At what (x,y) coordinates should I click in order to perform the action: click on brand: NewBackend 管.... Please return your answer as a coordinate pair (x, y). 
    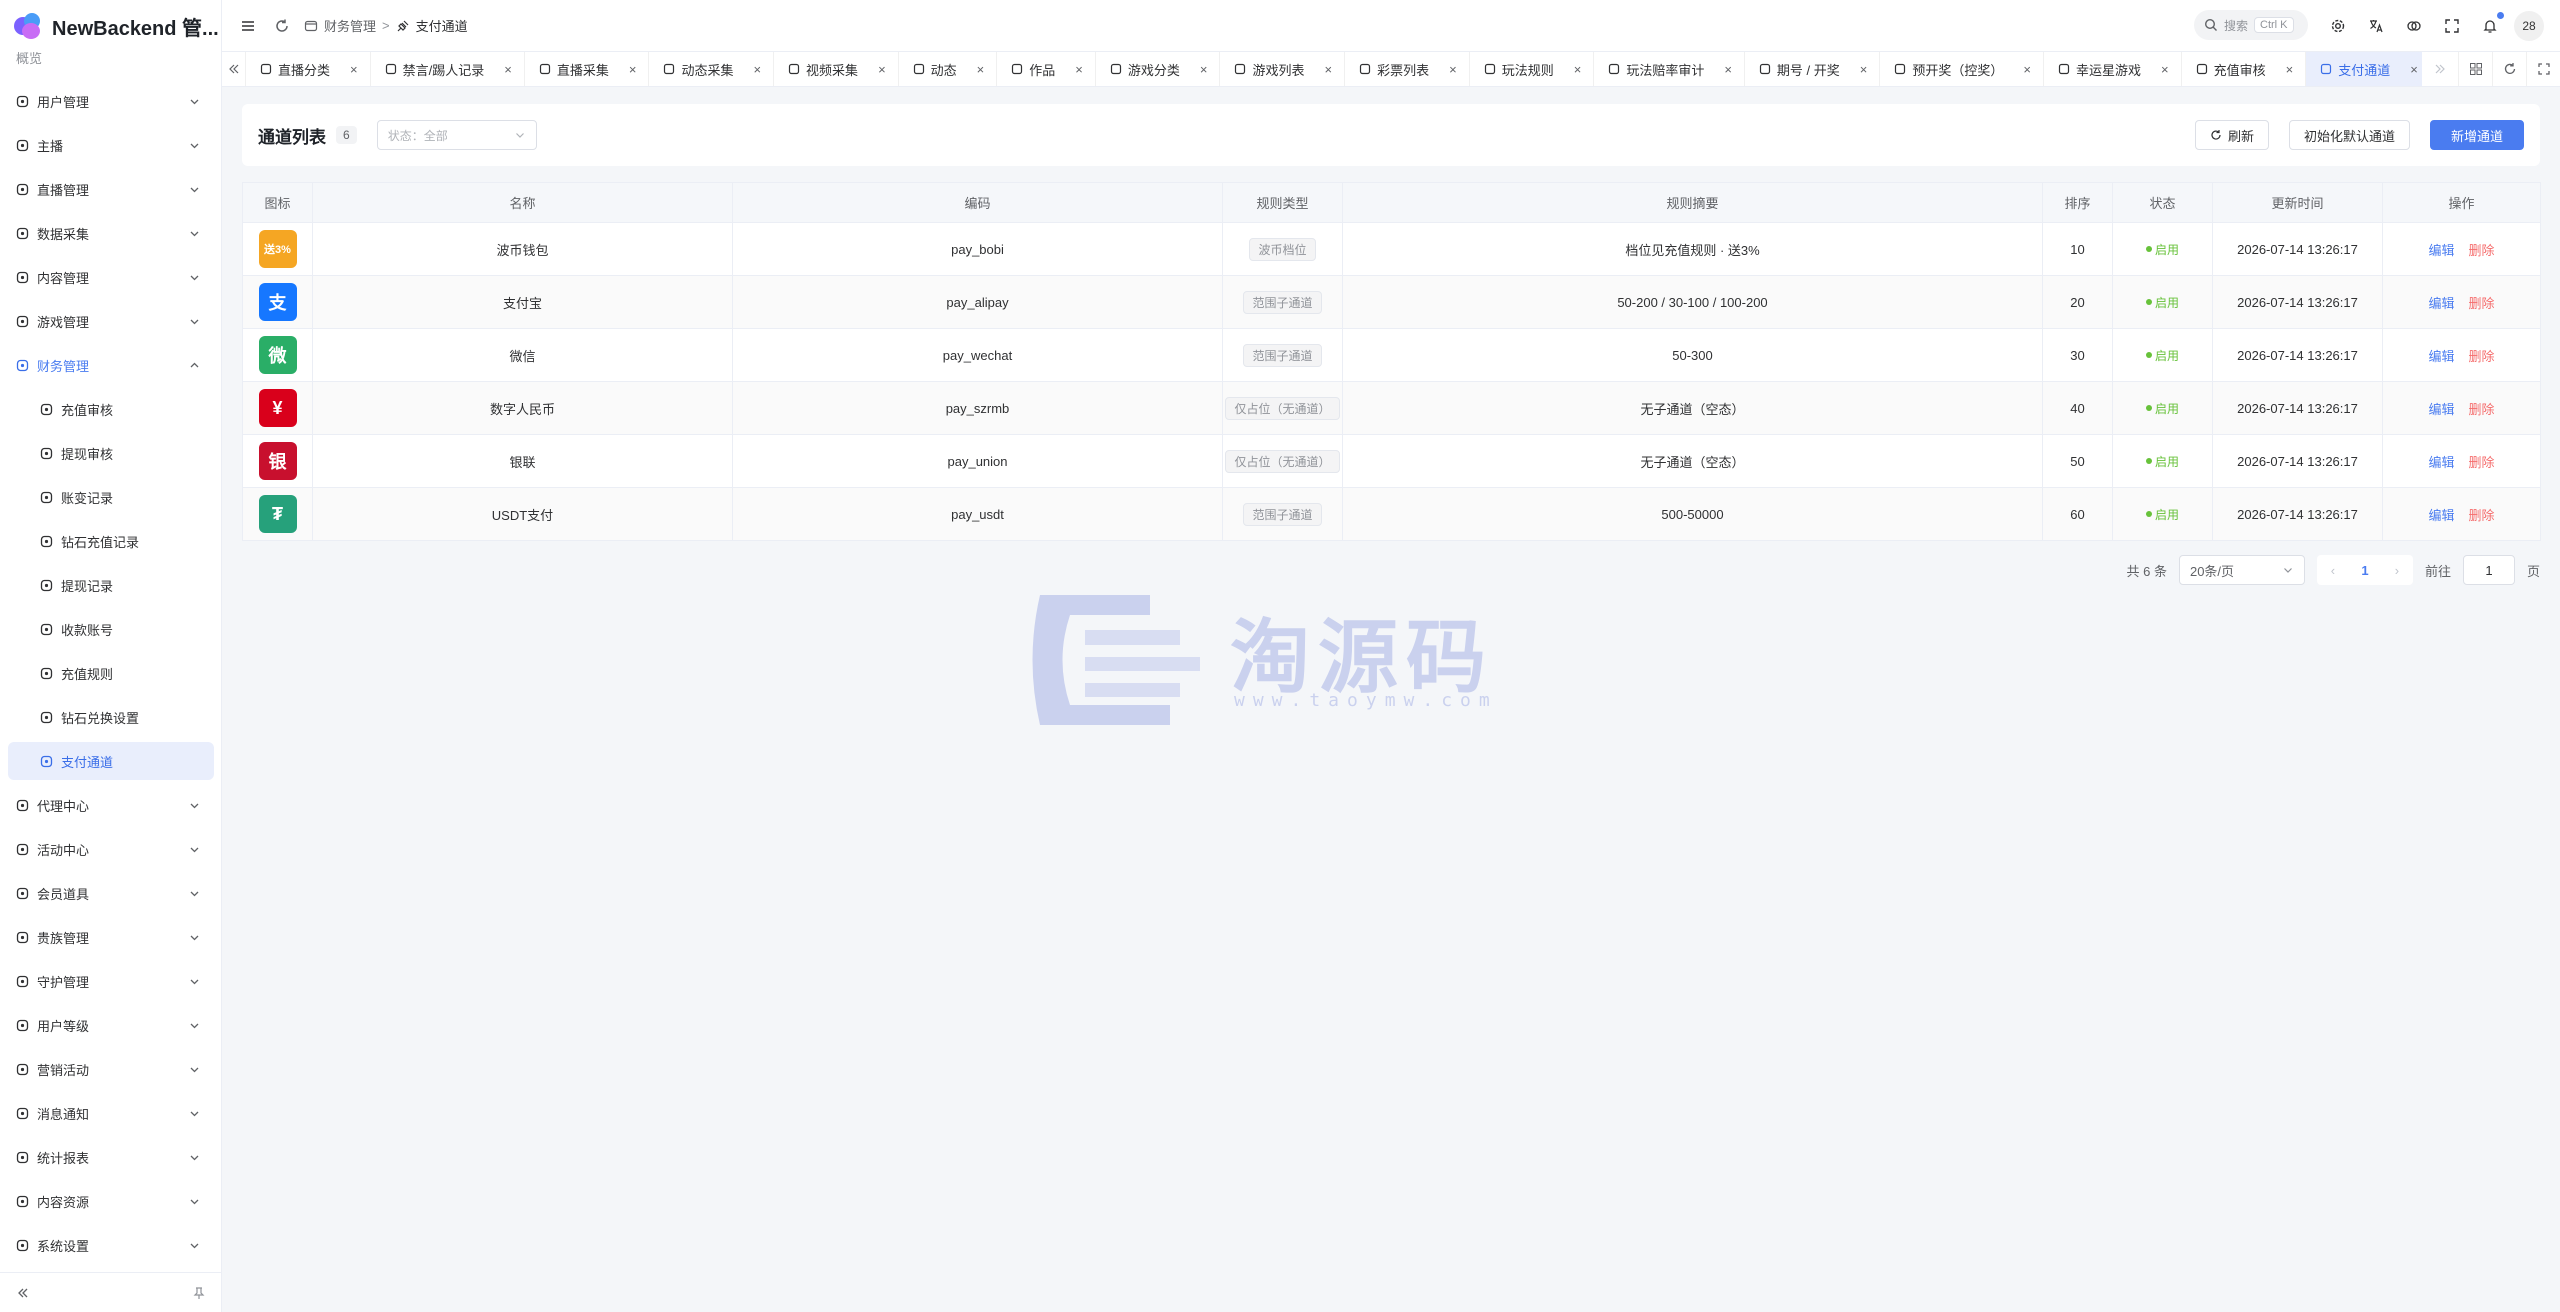
    Looking at the image, I should click on (110, 26).